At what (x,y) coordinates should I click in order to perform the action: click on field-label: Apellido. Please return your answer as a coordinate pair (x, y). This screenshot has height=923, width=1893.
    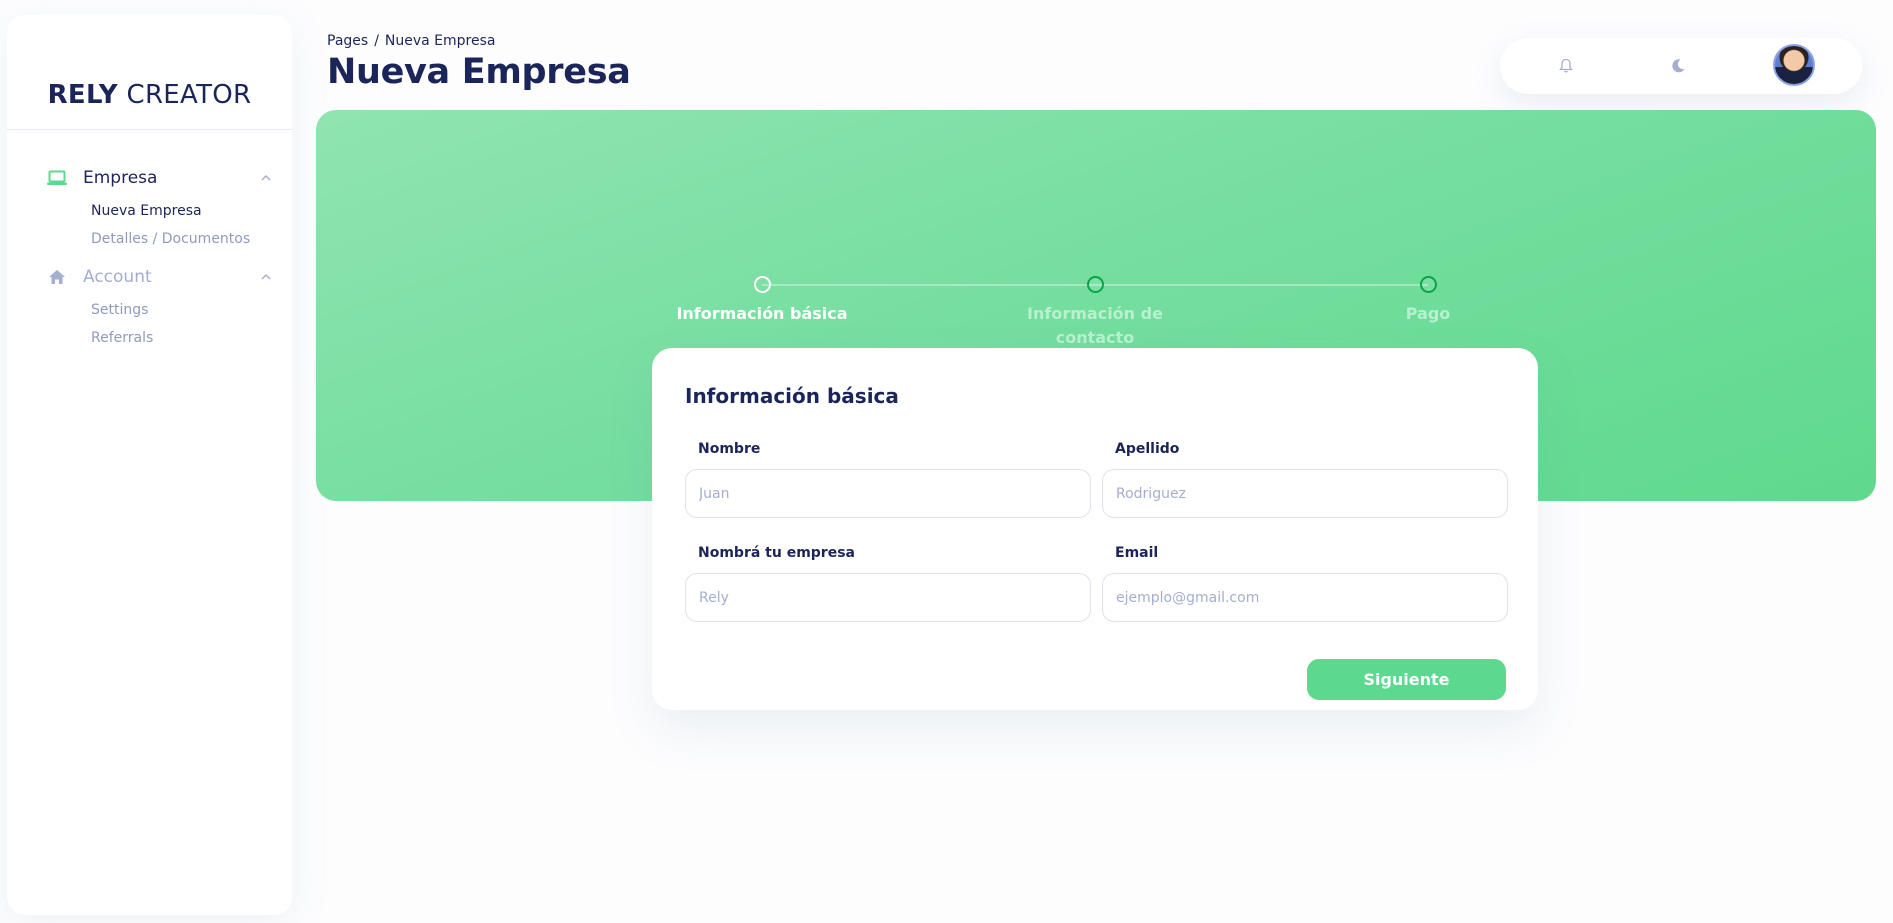
    Looking at the image, I should click on (1147, 449).